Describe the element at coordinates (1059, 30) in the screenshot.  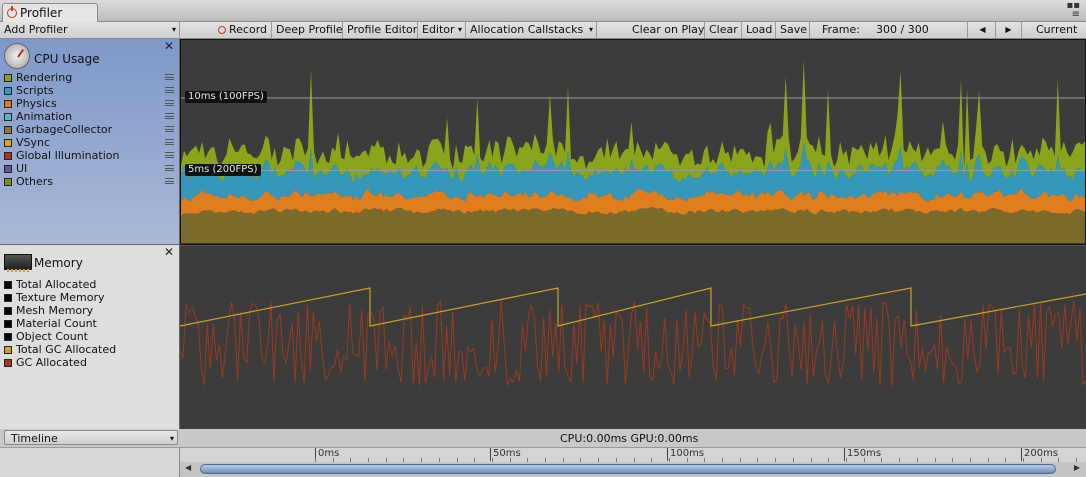
I see `current-frame-button: Current` at that location.